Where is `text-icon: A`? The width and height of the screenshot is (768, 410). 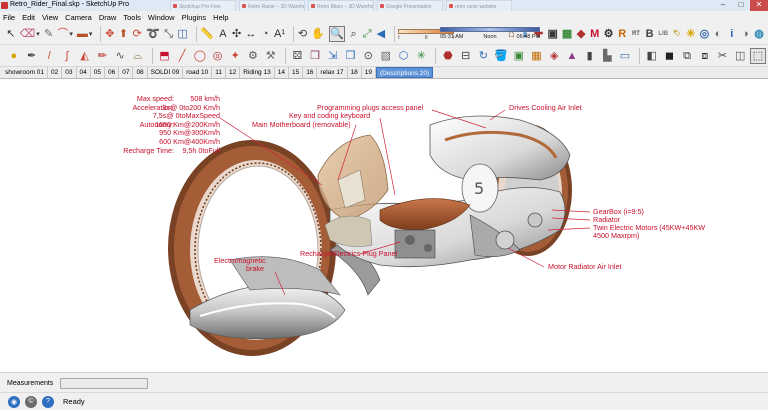
text-icon: A is located at coordinates (223, 34).